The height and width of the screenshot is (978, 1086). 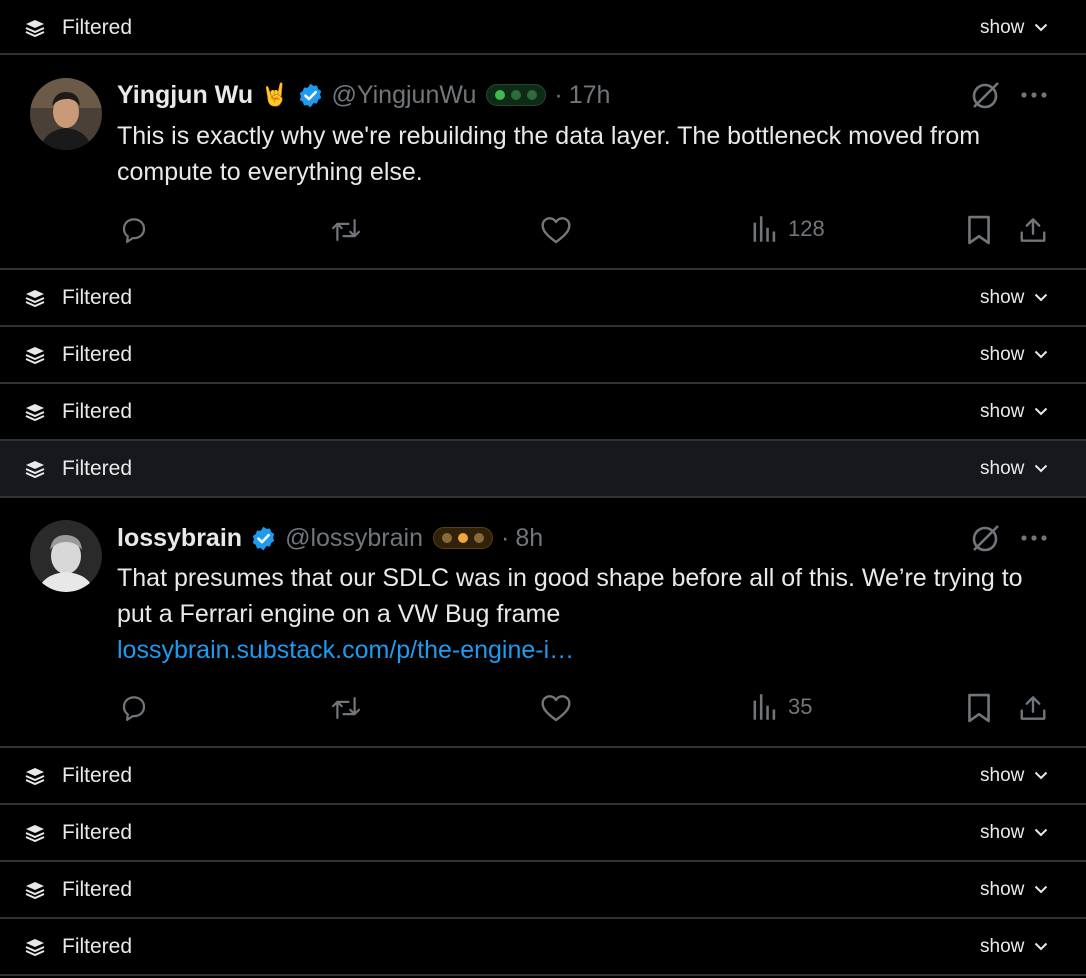 I want to click on timestamp: 8h, so click(x=529, y=538).